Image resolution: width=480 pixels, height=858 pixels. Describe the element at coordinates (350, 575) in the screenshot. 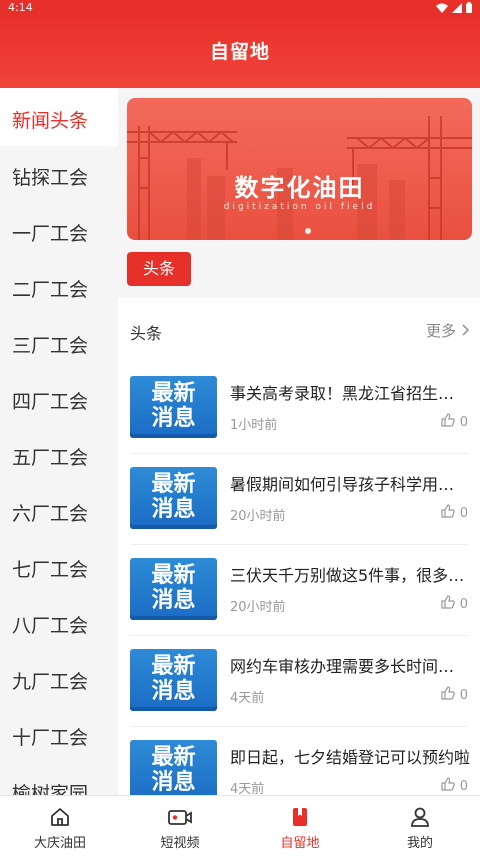

I see `news-title: 三伏天千万别做这5件事，很多人都做错了` at that location.